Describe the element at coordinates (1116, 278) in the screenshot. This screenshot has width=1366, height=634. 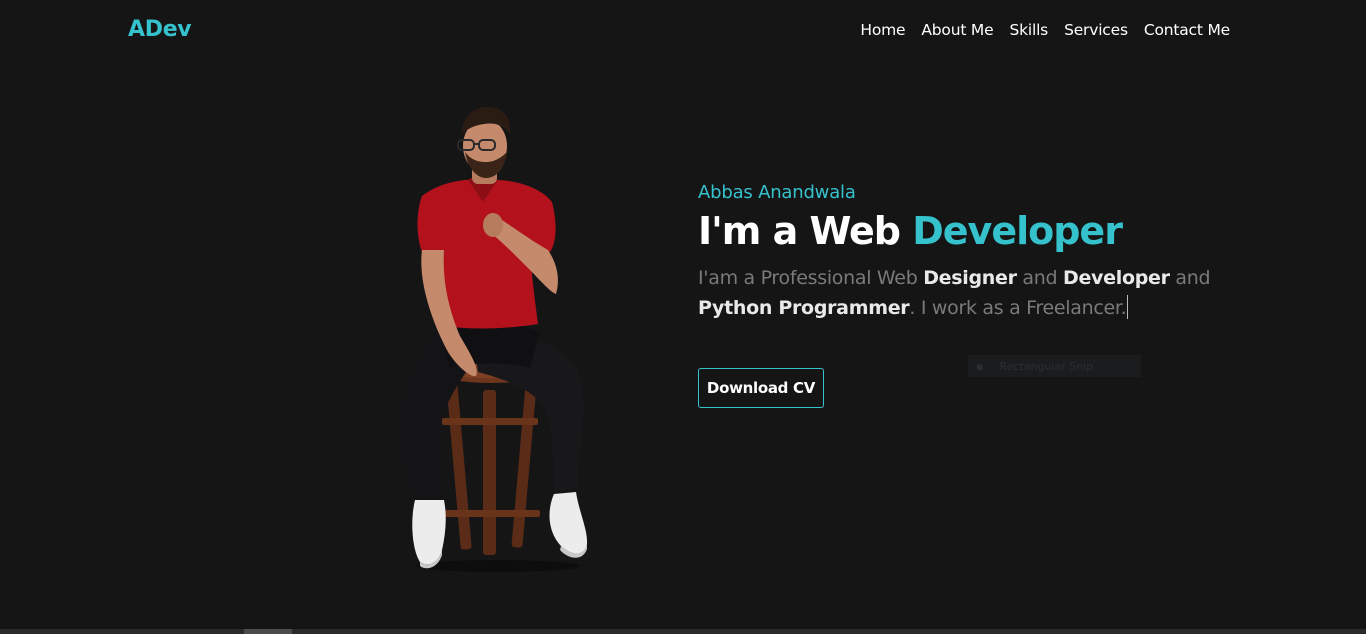
I see `intro-bold-developer: Developer` at that location.